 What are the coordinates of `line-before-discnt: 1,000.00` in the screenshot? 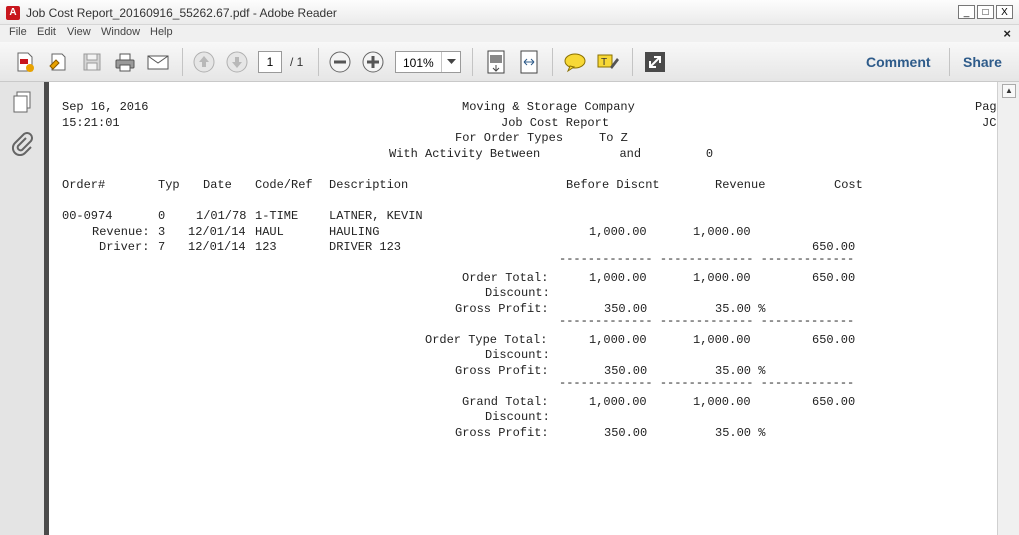 It's located at (618, 232).